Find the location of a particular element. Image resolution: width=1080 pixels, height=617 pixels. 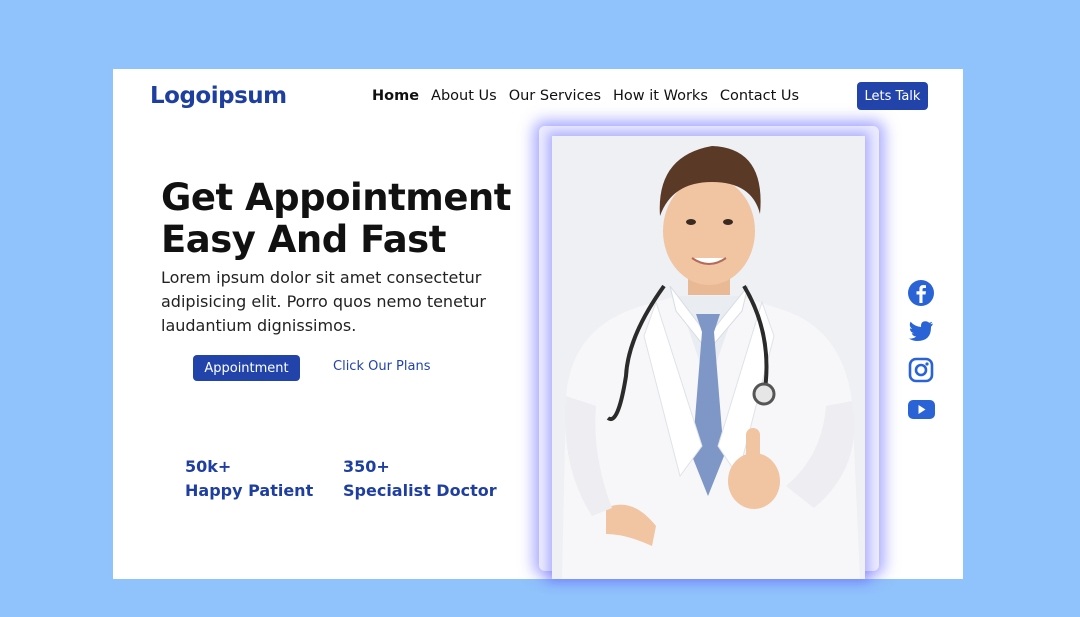

social-links is located at coordinates (921, 350).